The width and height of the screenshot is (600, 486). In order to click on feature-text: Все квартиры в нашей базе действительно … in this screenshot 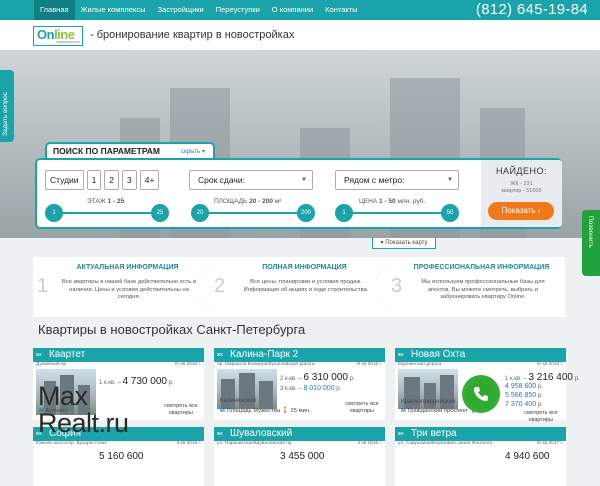, I will do `click(129, 289)`.